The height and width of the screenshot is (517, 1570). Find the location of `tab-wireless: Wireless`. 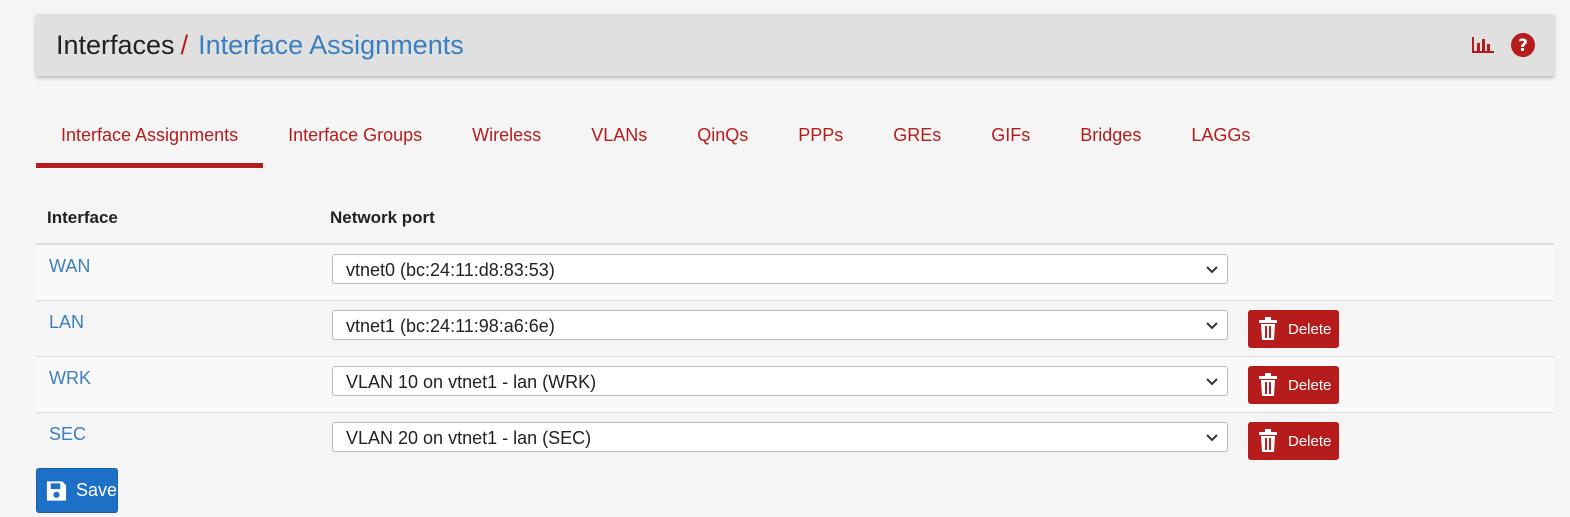

tab-wireless: Wireless is located at coordinates (506, 135).